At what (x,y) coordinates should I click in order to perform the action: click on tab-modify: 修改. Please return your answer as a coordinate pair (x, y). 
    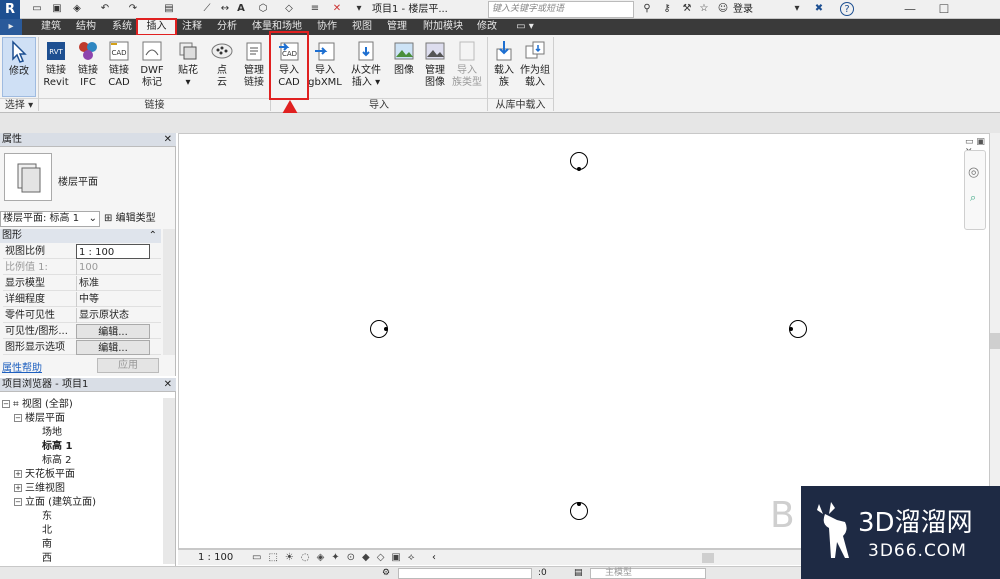
    Looking at the image, I should click on (487, 27).